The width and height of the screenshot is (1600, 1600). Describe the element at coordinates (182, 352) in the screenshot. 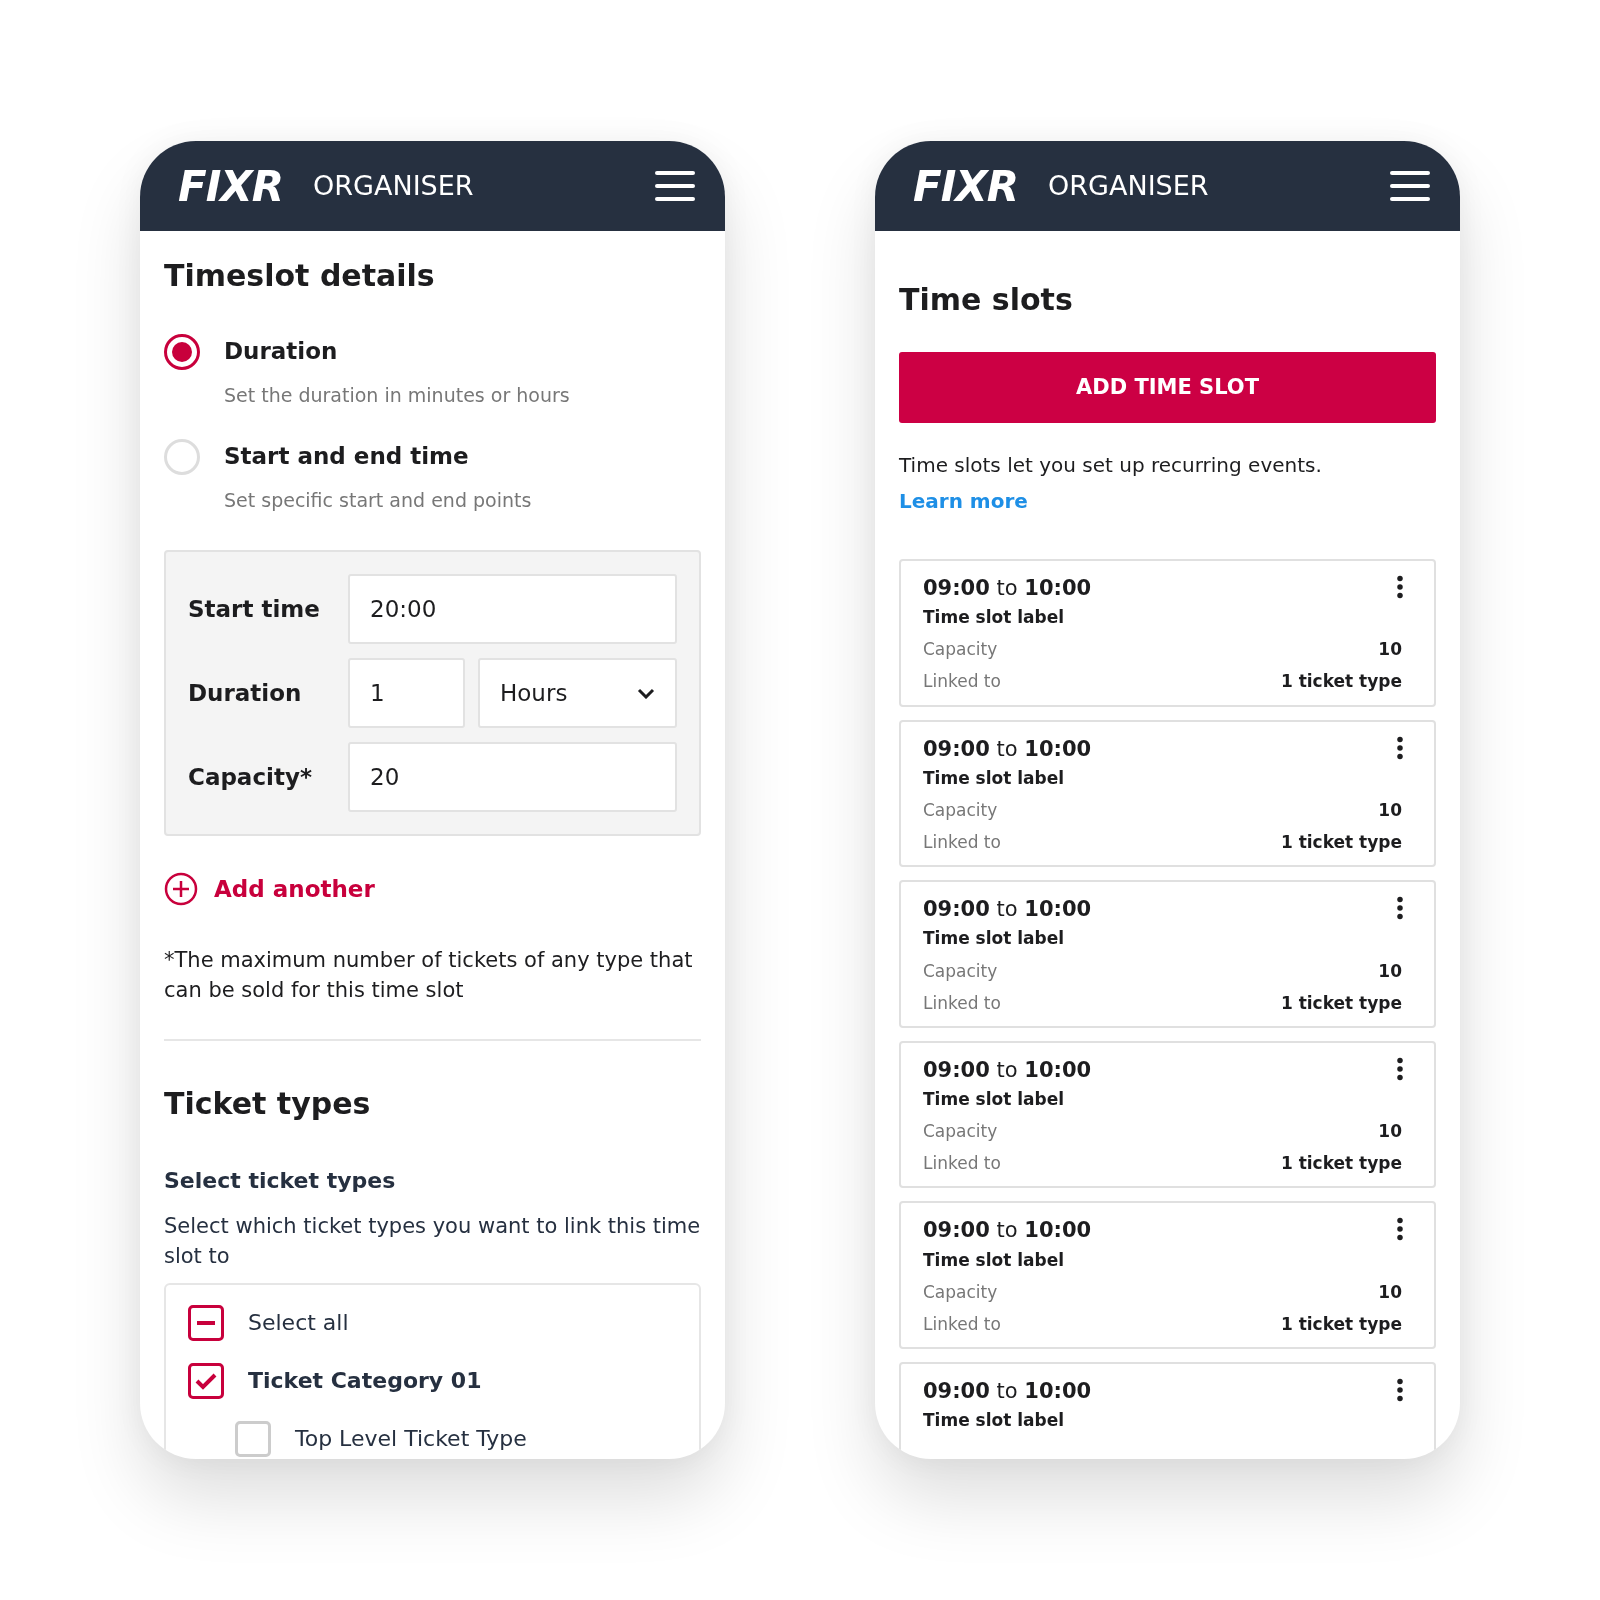

I see `radio-button` at that location.